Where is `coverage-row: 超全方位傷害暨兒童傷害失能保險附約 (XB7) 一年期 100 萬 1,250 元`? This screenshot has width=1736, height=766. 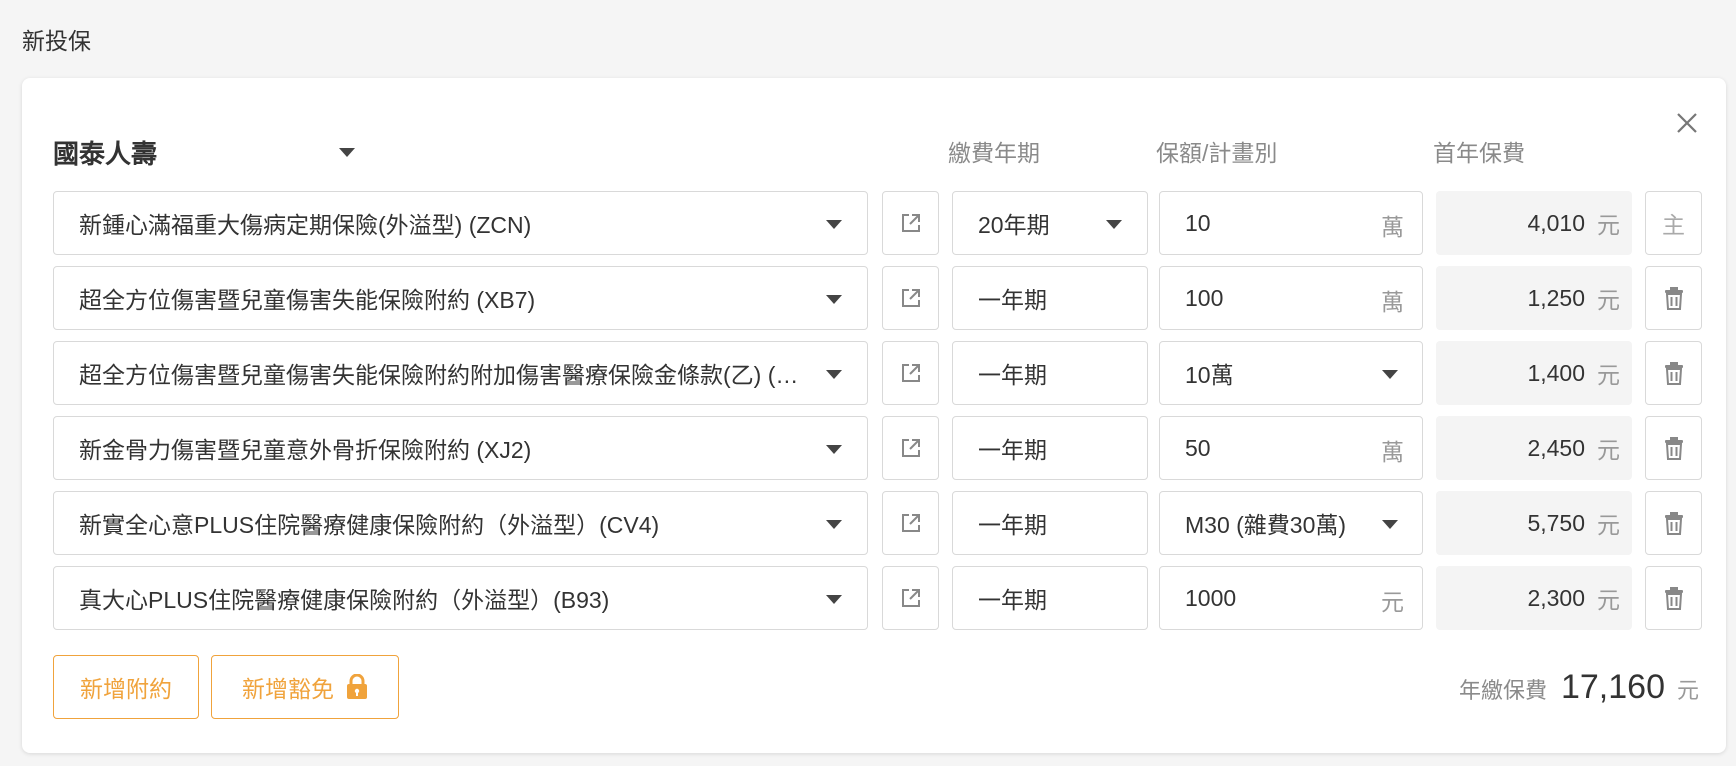 coverage-row: 超全方位傷害暨兒童傷害失能保險附約 (XB7) 一年期 100 萬 1,250 元 is located at coordinates (877, 298).